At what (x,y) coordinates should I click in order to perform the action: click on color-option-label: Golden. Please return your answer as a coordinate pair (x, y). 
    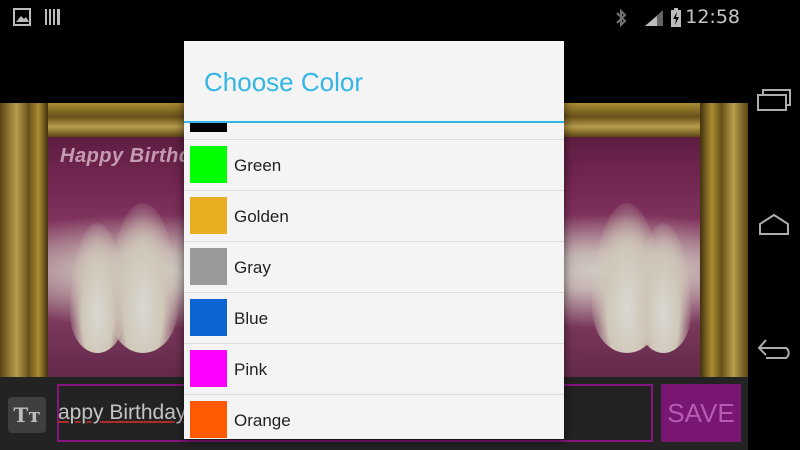
    Looking at the image, I should click on (261, 216).